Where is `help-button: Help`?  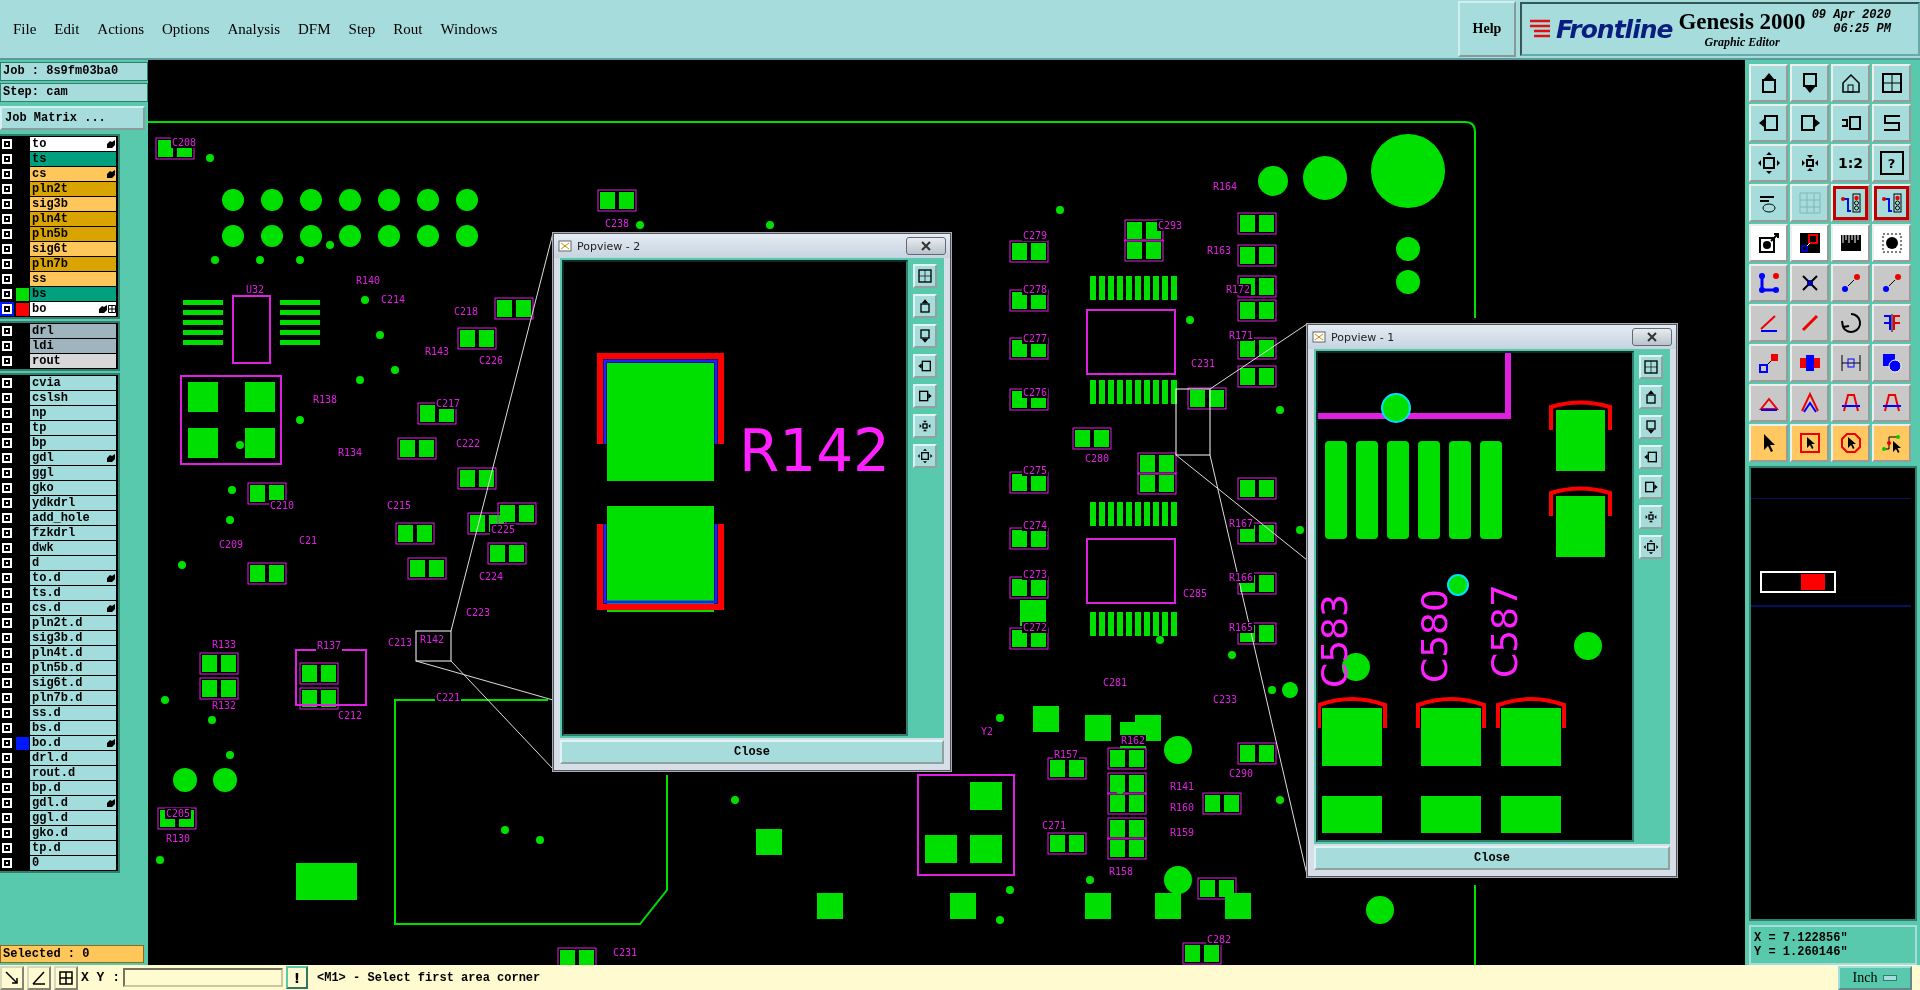 help-button: Help is located at coordinates (1487, 29).